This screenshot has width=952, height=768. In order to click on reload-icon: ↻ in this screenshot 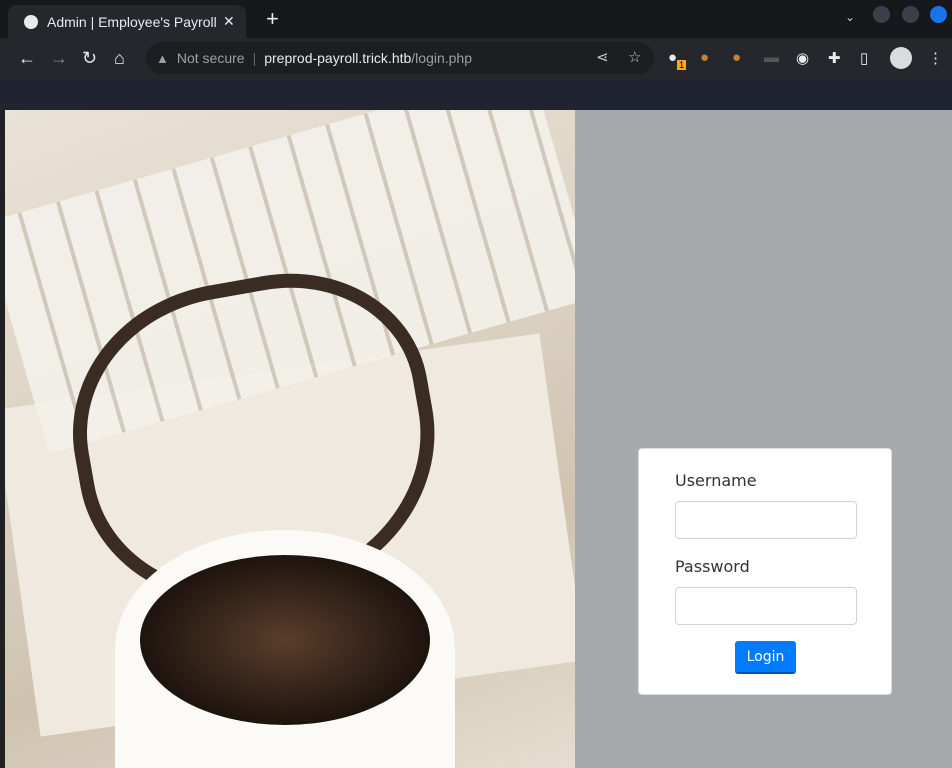, I will do `click(89, 58)`.